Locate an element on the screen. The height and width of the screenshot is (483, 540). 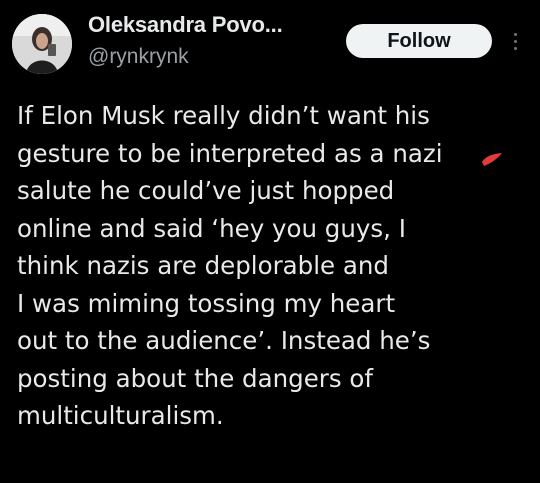
avatar is located at coordinates (42, 44).